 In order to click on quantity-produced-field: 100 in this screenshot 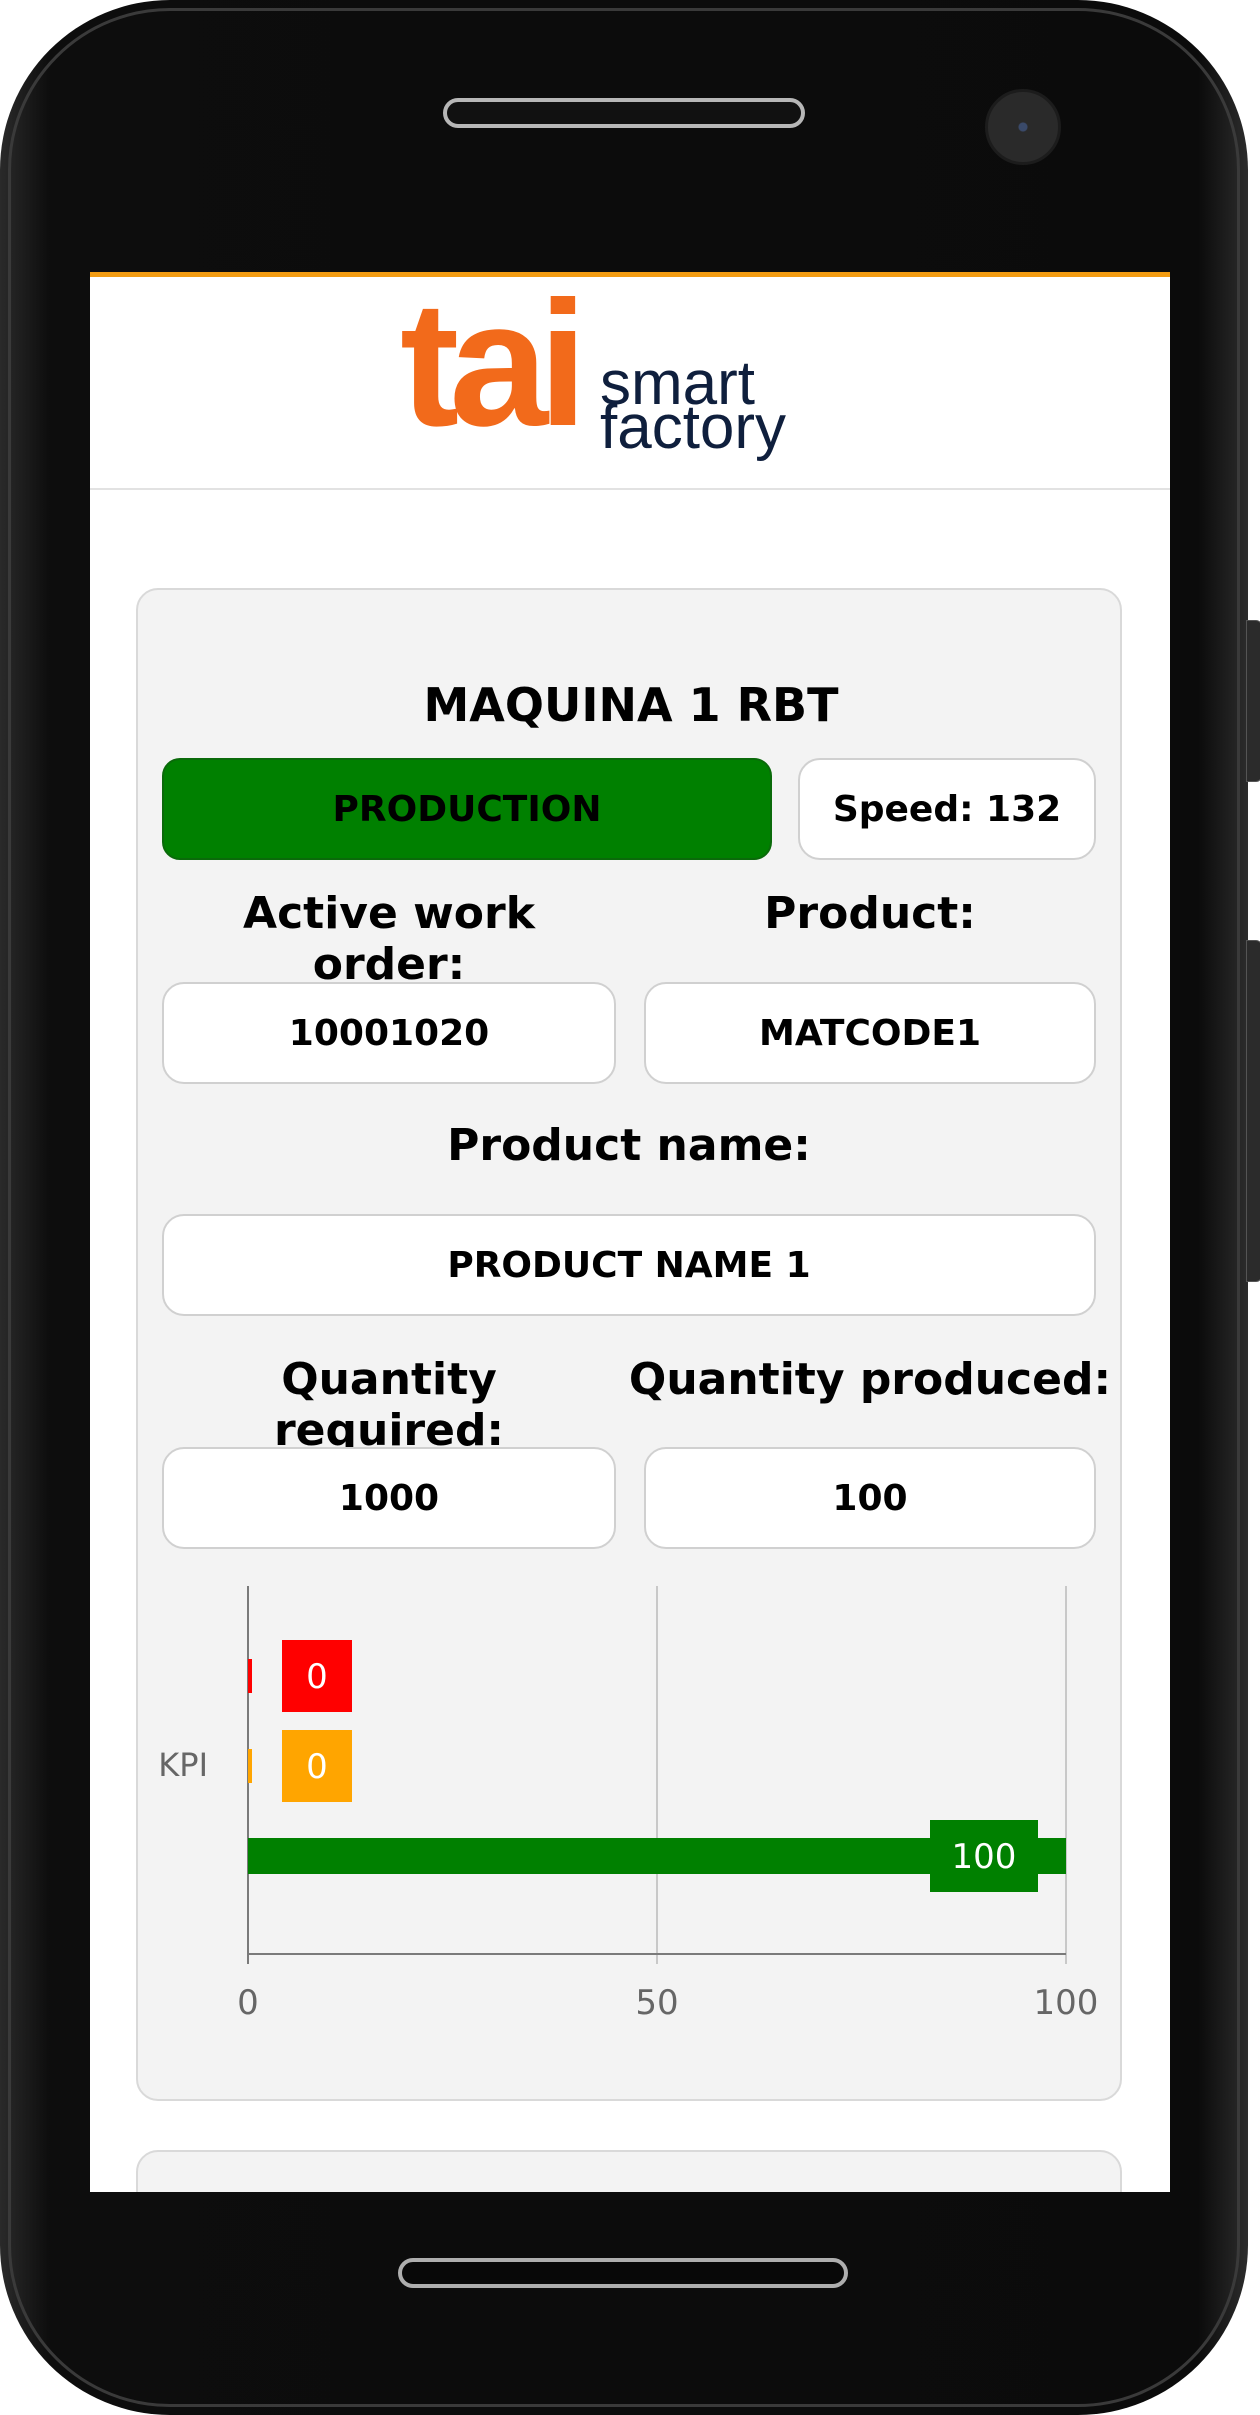, I will do `click(870, 1498)`.